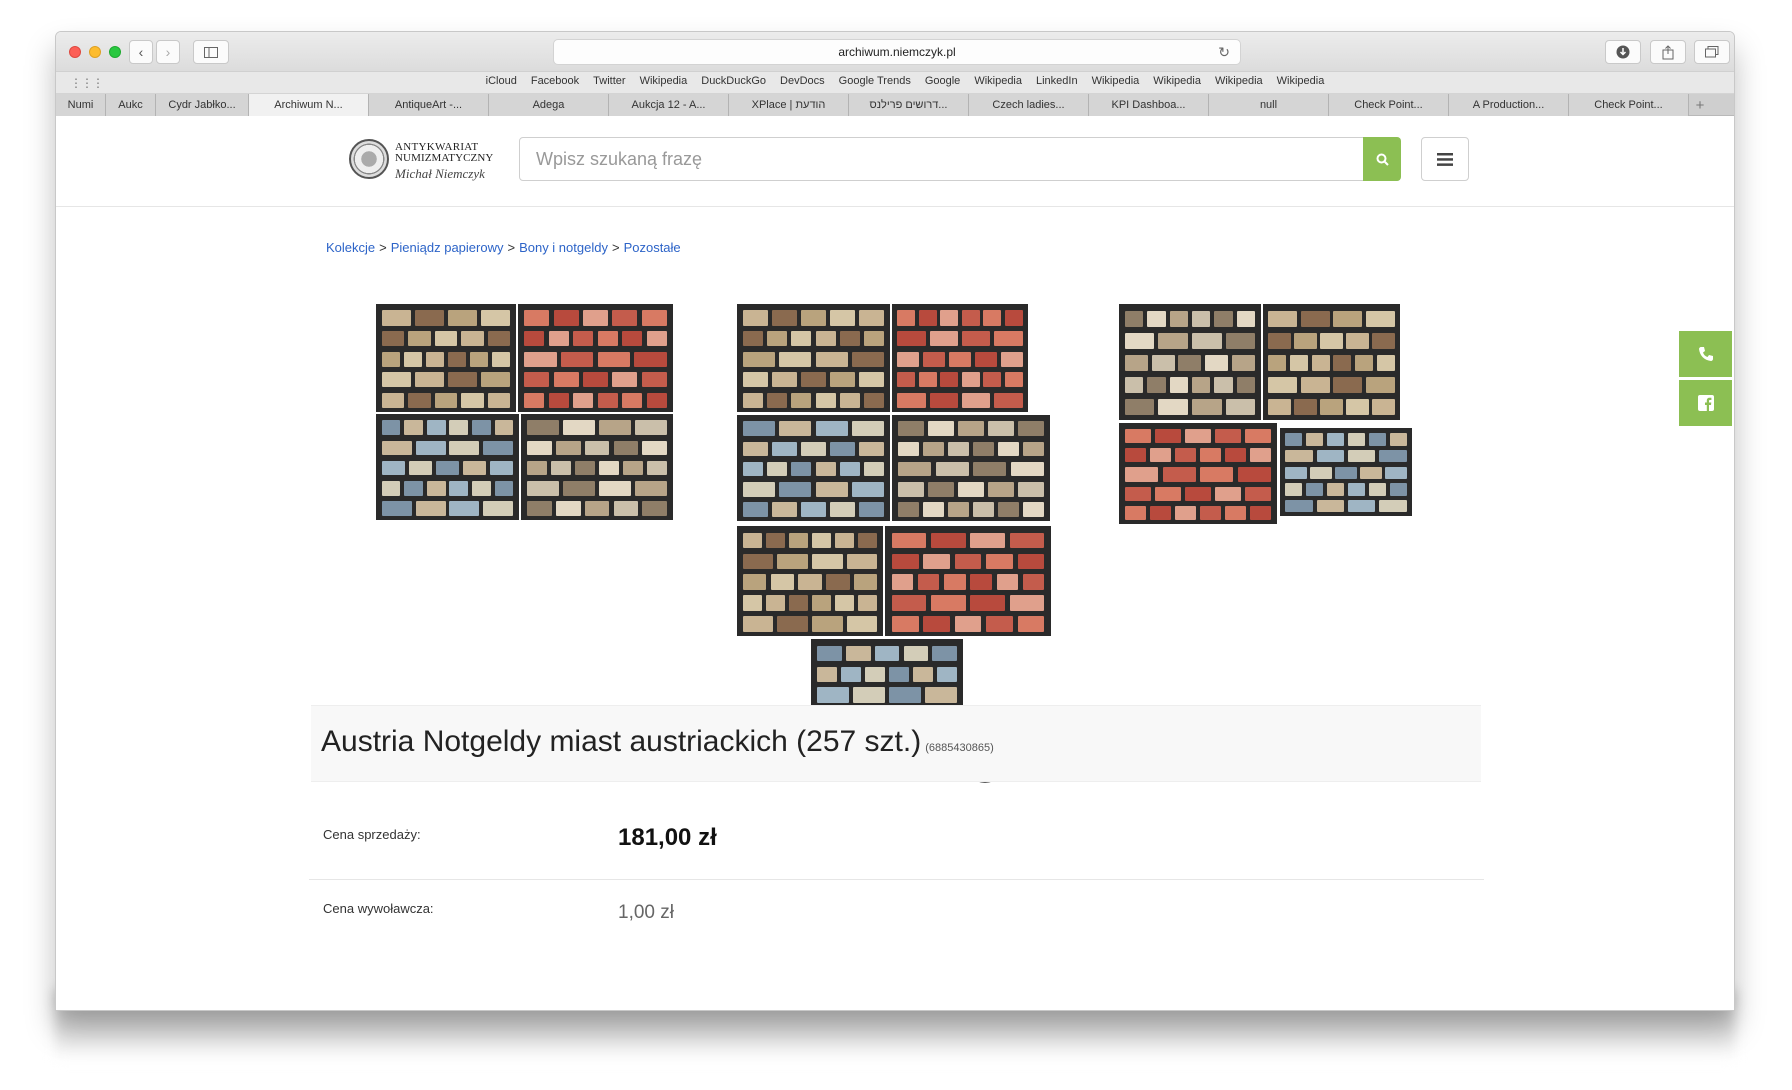 The image size is (1792, 1090). Describe the element at coordinates (95, 52) in the screenshot. I see `minimize-window-button` at that location.